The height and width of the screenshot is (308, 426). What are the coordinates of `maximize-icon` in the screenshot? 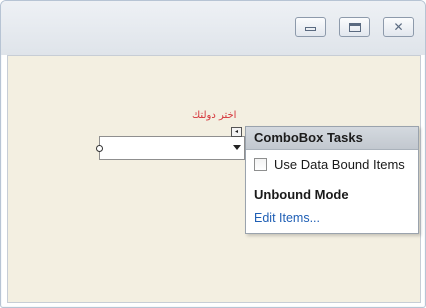 It's located at (354, 27).